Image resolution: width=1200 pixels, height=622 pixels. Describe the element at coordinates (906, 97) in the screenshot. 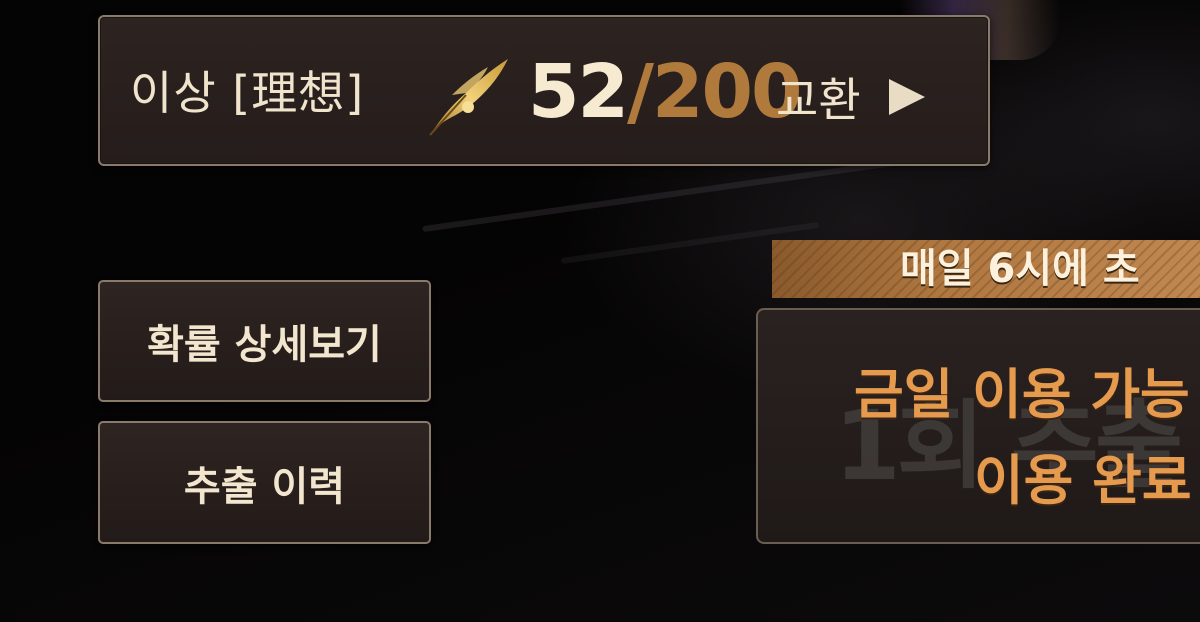

I see `play-triangle-icon` at that location.